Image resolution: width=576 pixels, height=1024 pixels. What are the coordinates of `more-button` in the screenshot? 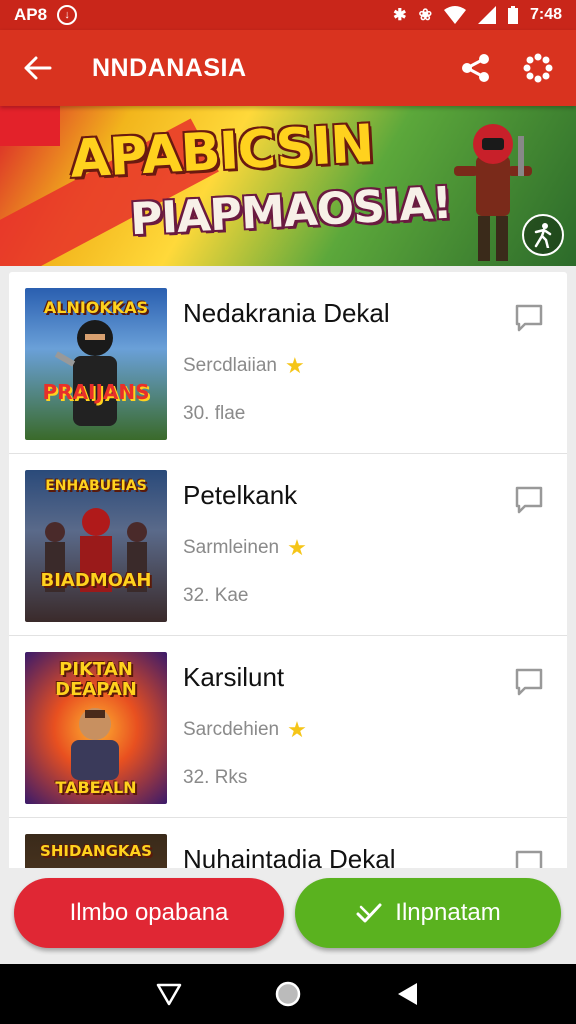 It's located at (538, 68).